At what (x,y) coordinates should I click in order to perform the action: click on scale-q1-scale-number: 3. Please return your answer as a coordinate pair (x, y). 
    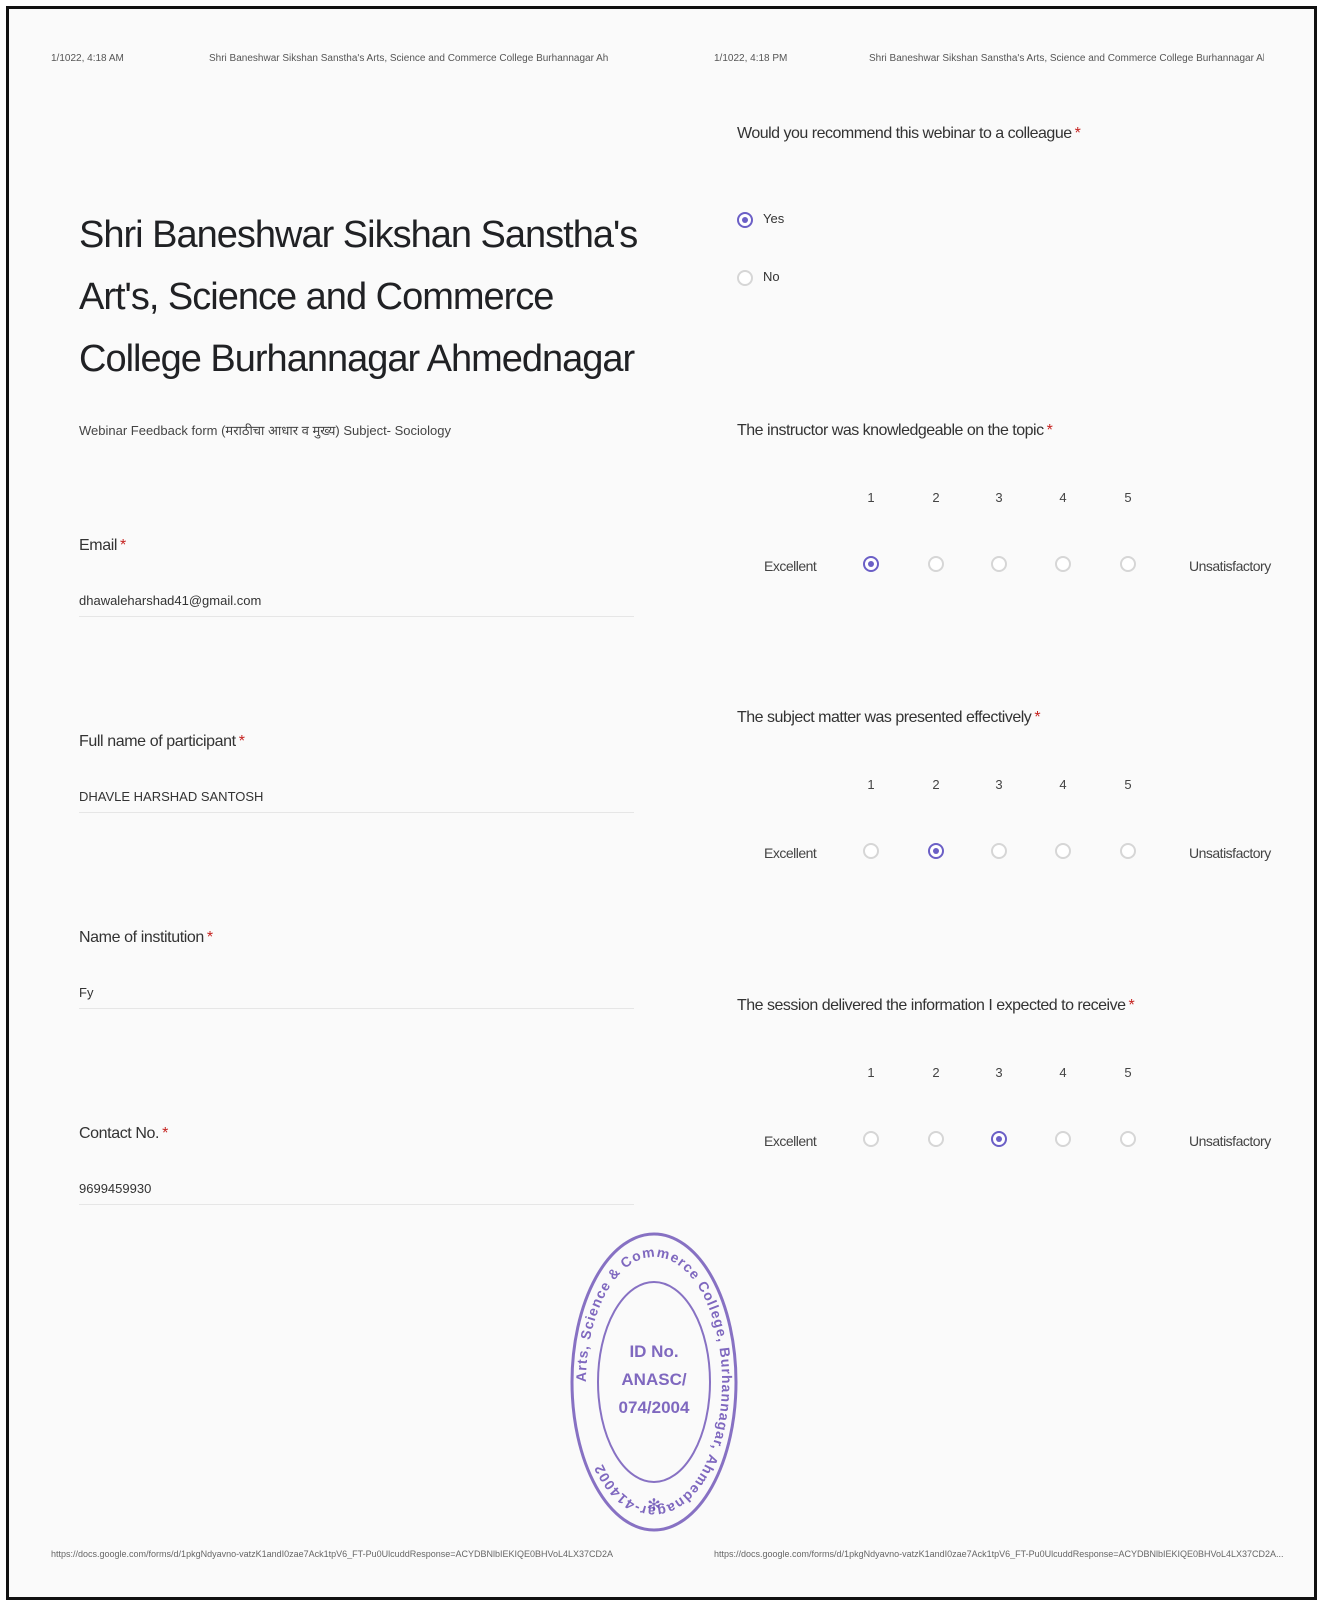
    Looking at the image, I should click on (999, 497).